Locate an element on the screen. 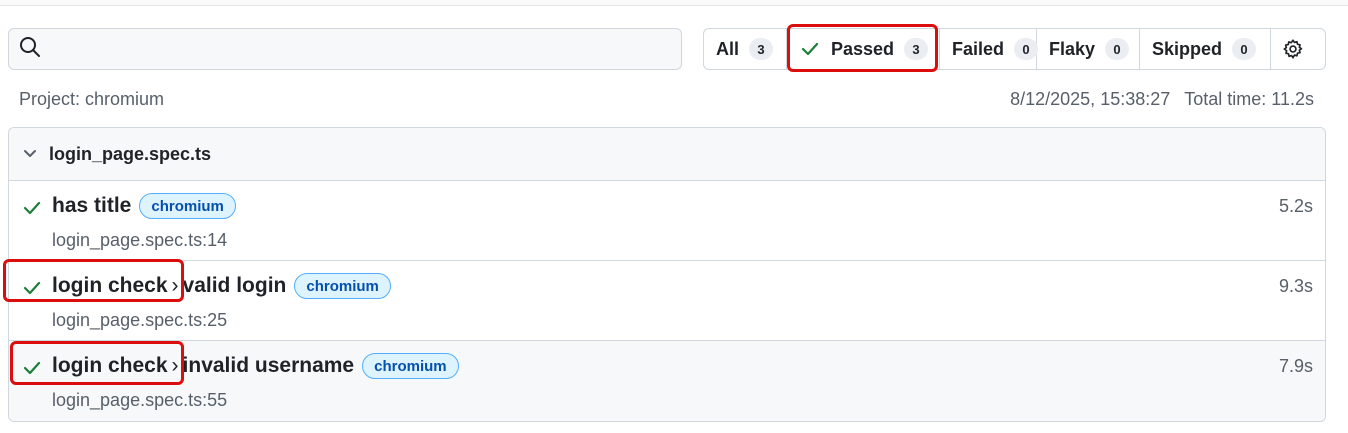 Image resolution: width=1348 pixels, height=433 pixels. search-box is located at coordinates (345, 49).